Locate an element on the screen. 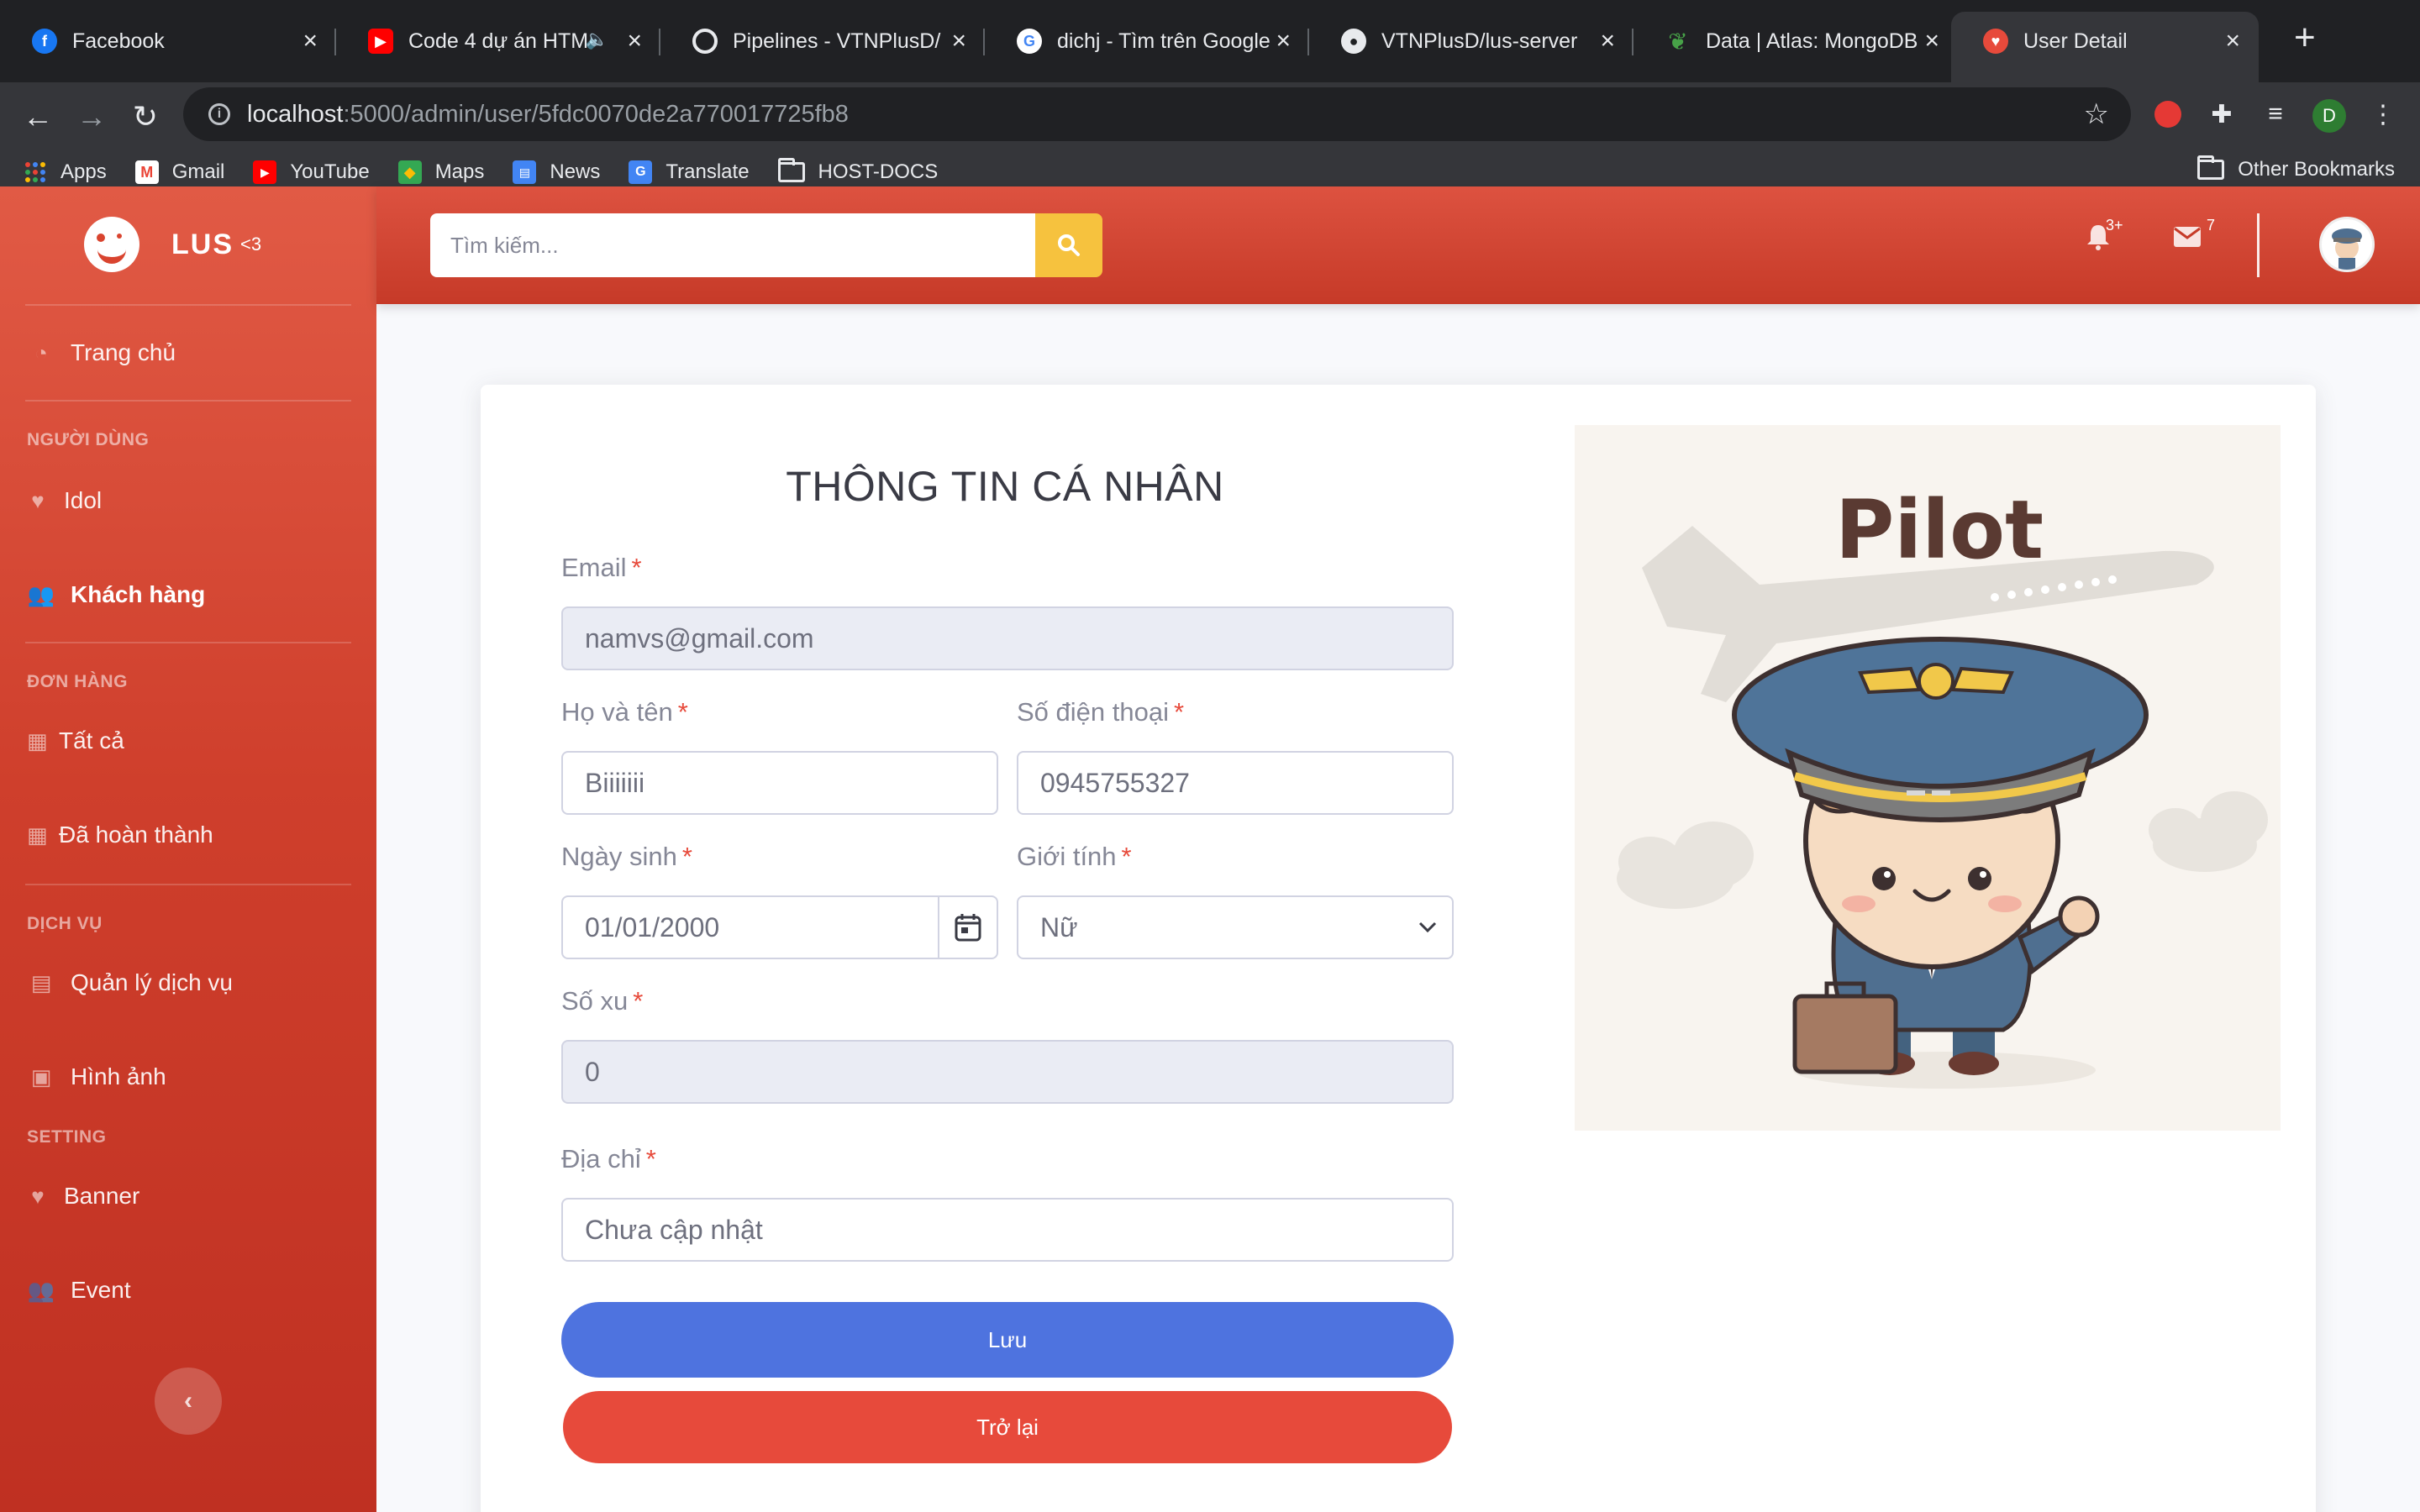 The width and height of the screenshot is (2420, 1512). clipboard-icon: ▦ is located at coordinates (37, 835).